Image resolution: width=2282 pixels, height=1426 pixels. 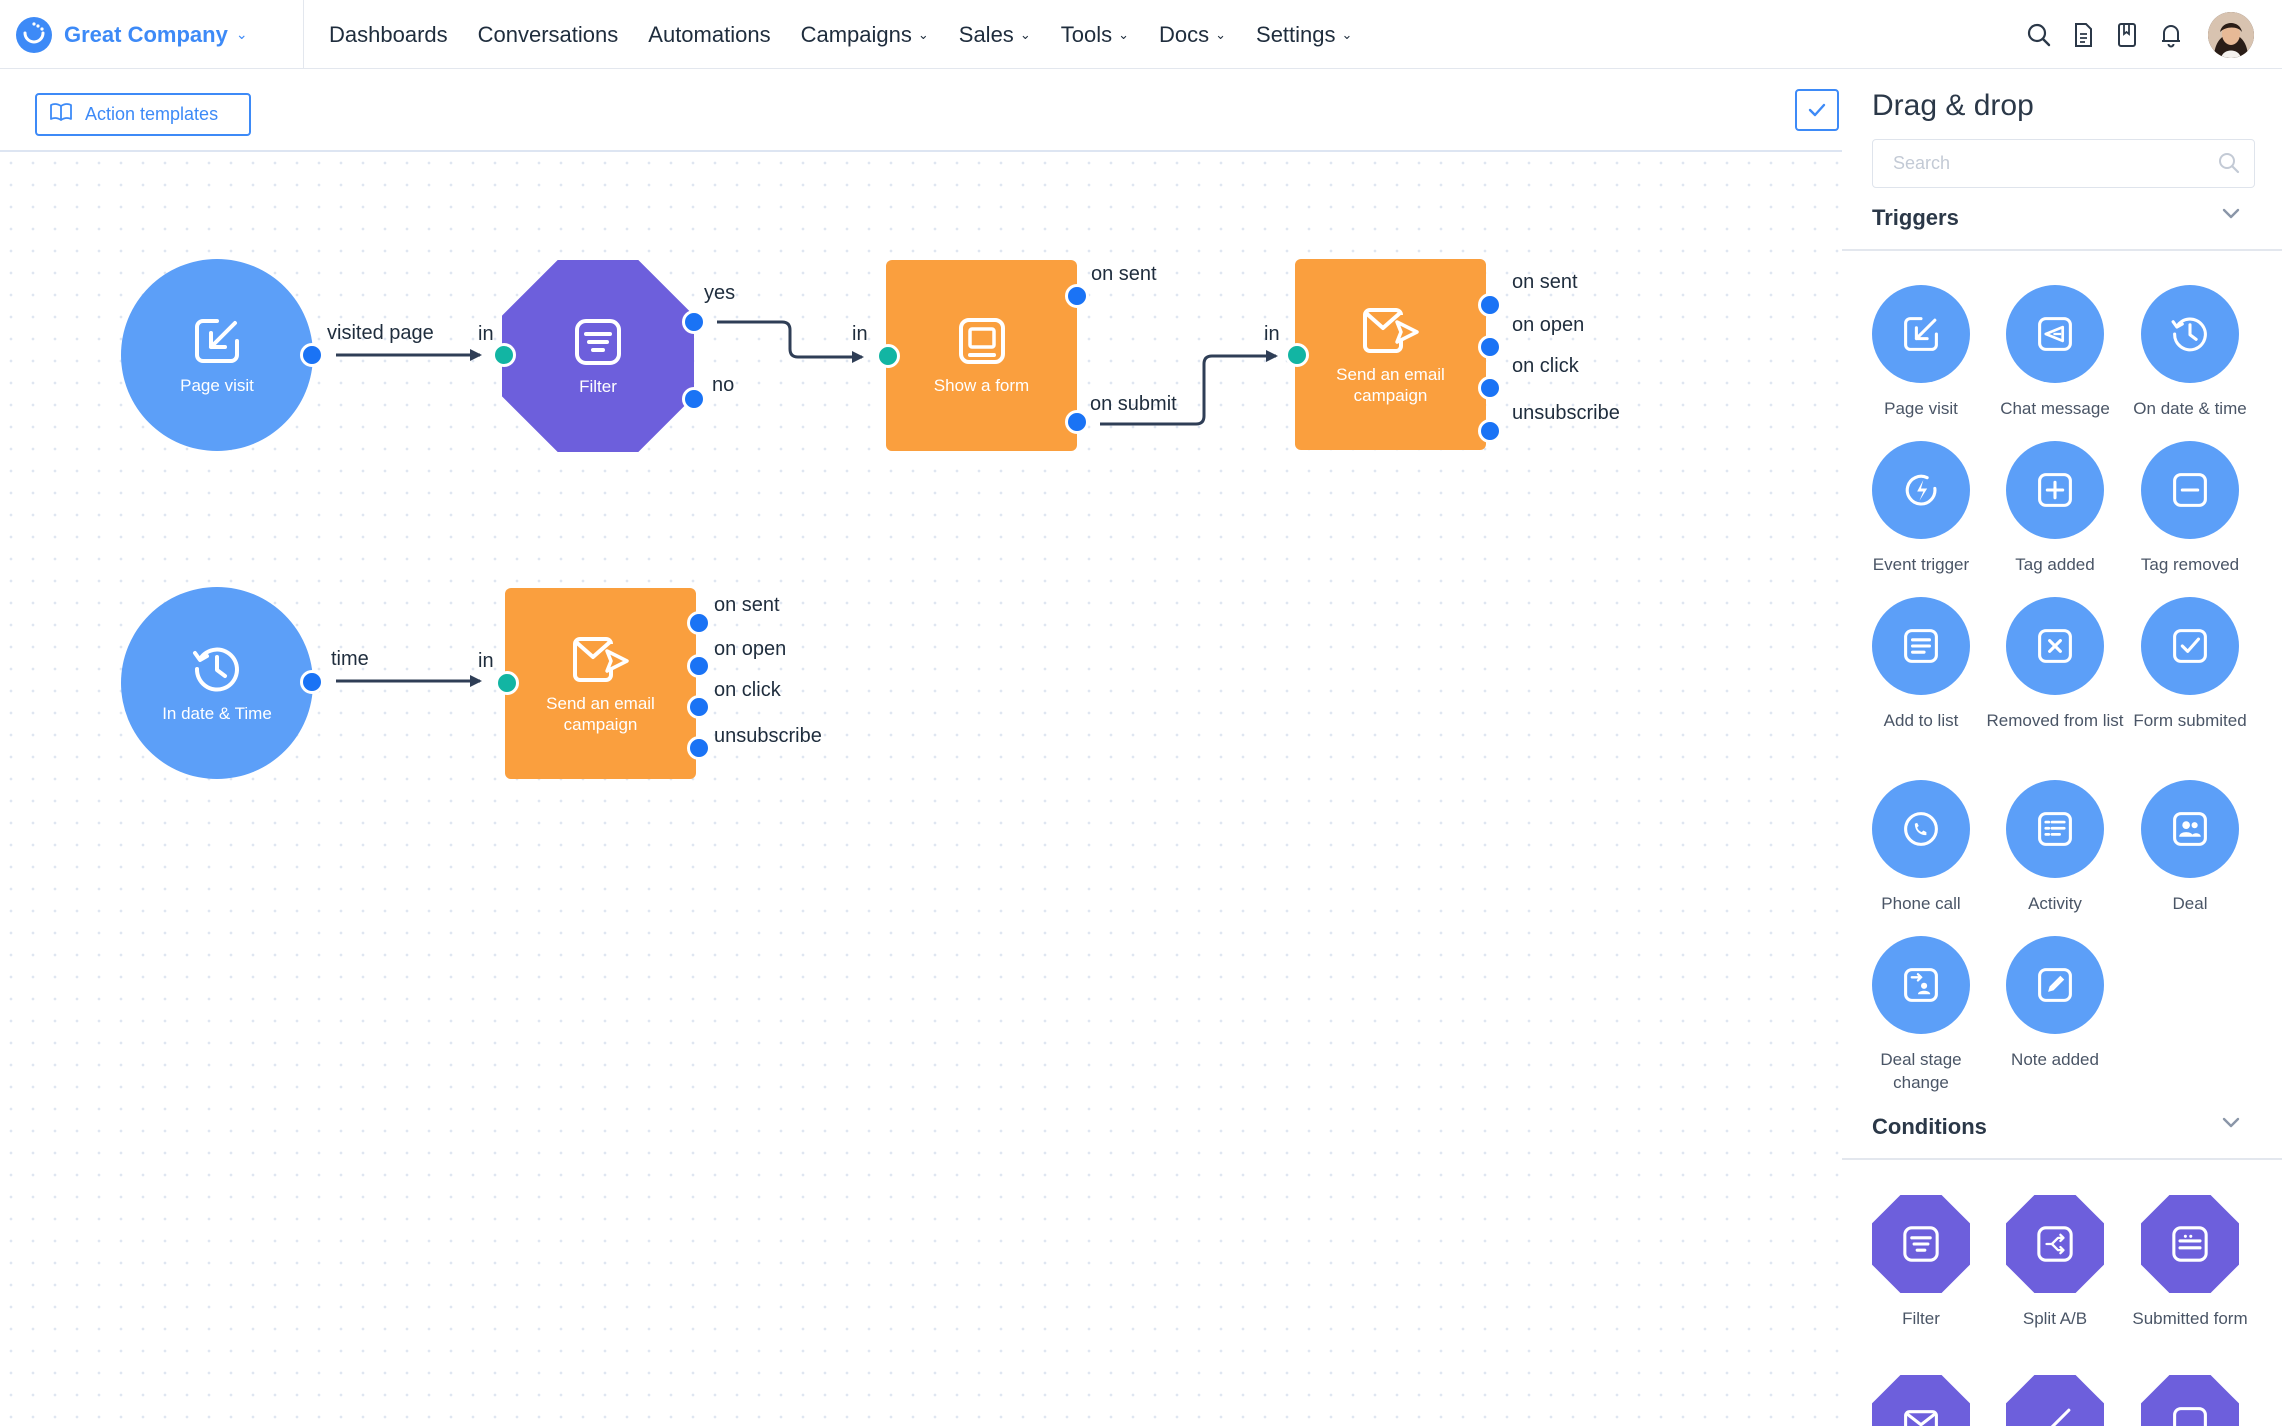 I want to click on tile-label: Phone call, so click(x=1921, y=903).